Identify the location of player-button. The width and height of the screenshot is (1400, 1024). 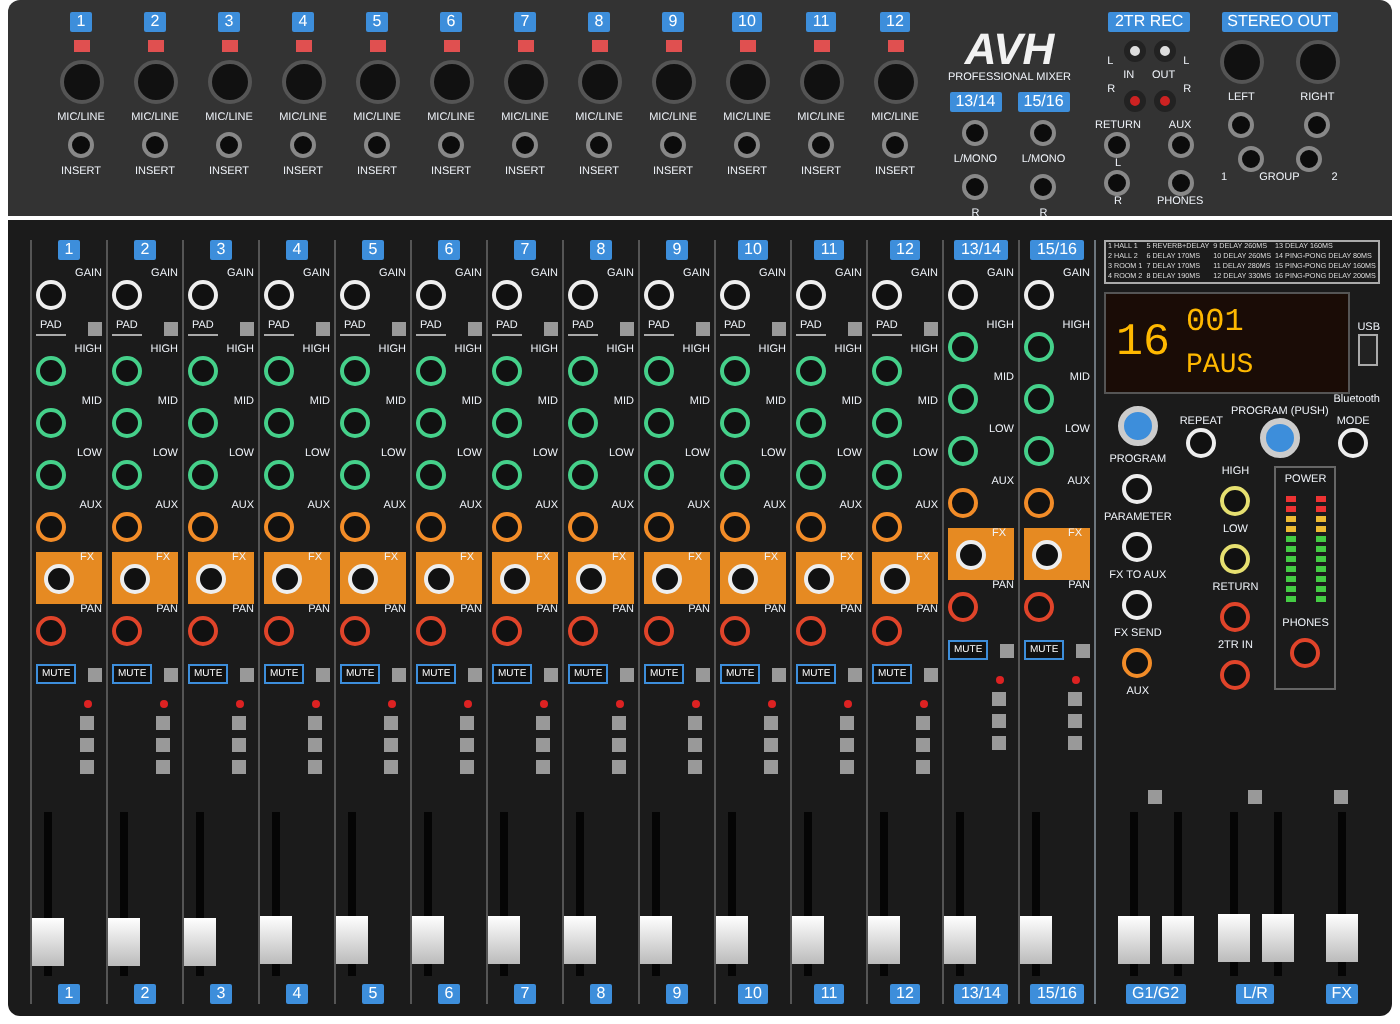
(1353, 443).